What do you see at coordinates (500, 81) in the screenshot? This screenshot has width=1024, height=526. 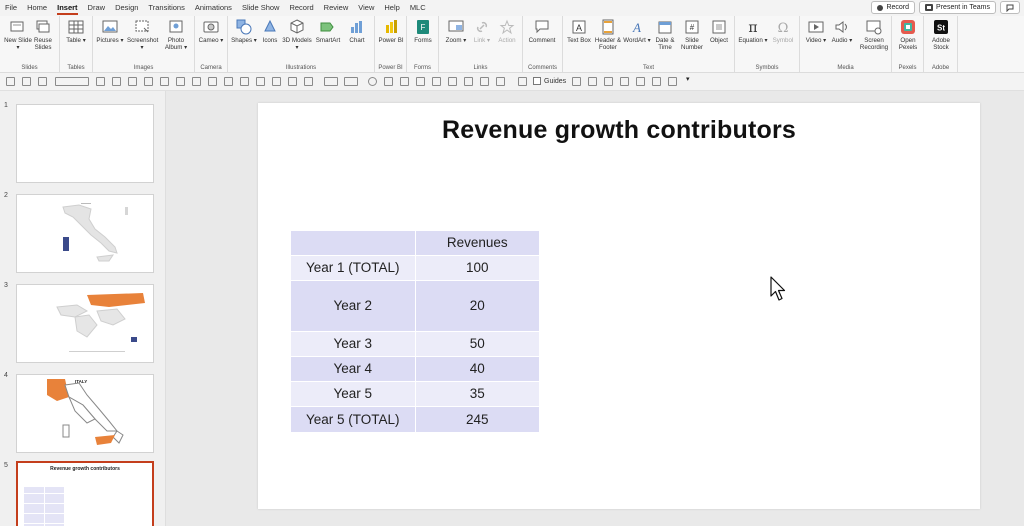 I see `send-backward-icon` at bounding box center [500, 81].